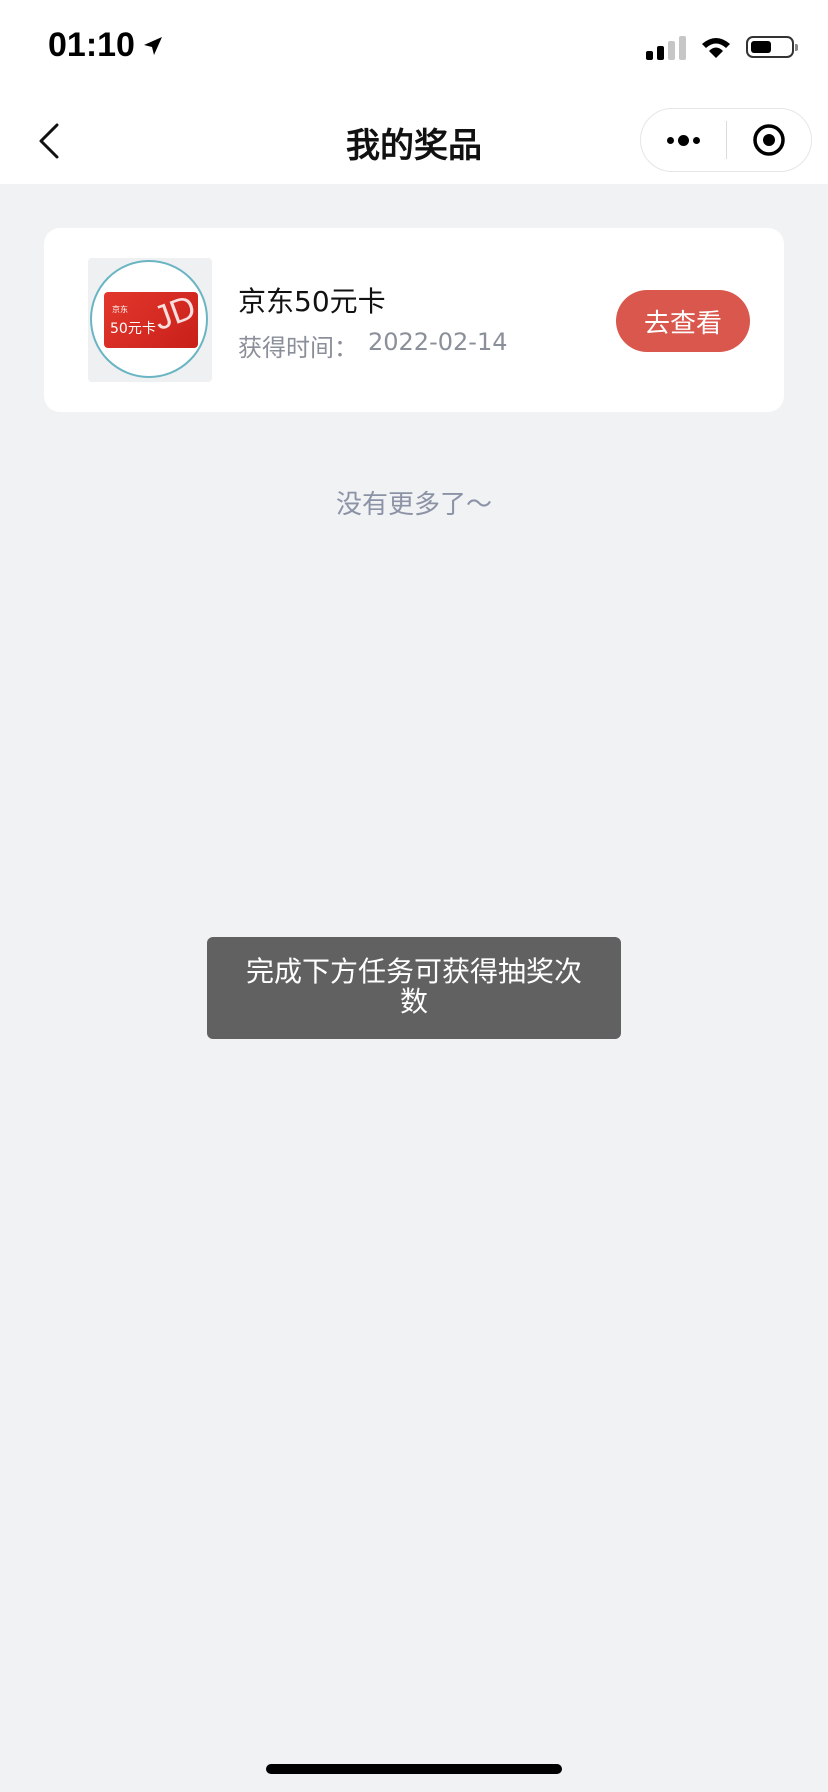 This screenshot has width=828, height=1792. I want to click on list-end-text: 没有更多了～, so click(413, 505).